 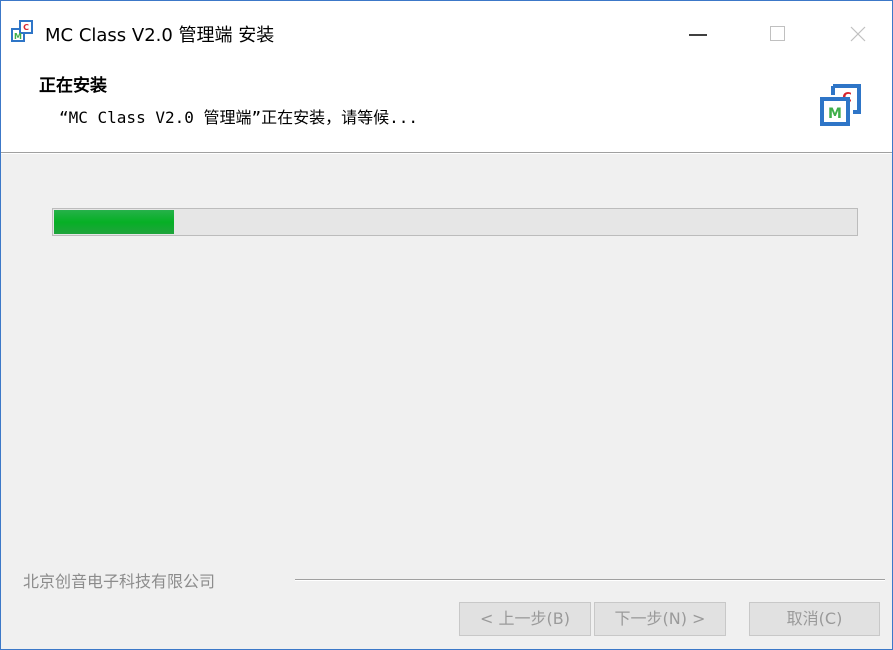 I want to click on close-button, so click(x=855, y=30).